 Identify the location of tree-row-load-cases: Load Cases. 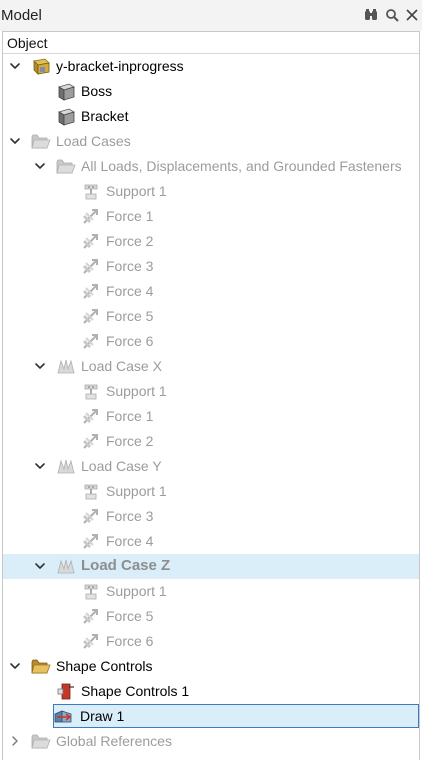
(211, 141).